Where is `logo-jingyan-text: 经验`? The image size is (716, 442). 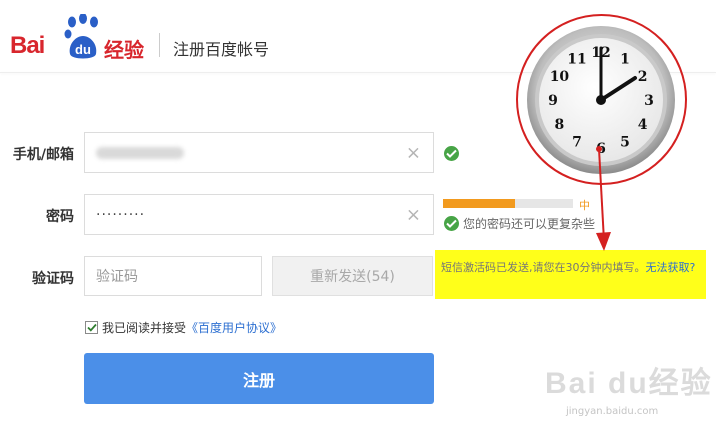 logo-jingyan-text: 经验 is located at coordinates (124, 50).